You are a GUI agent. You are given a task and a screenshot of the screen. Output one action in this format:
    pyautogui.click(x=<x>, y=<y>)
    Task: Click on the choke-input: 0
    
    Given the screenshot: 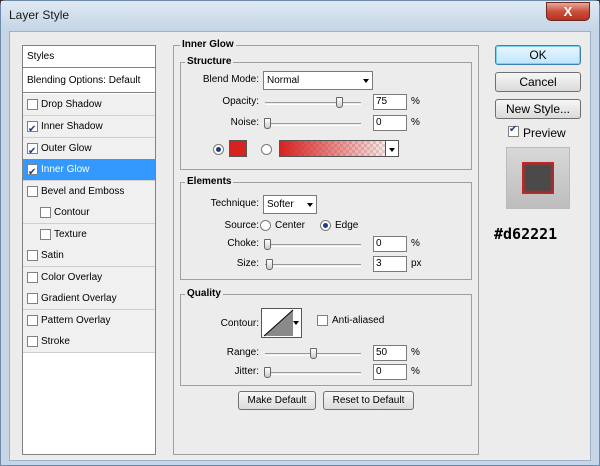 What is the action you would take?
    pyautogui.click(x=390, y=244)
    